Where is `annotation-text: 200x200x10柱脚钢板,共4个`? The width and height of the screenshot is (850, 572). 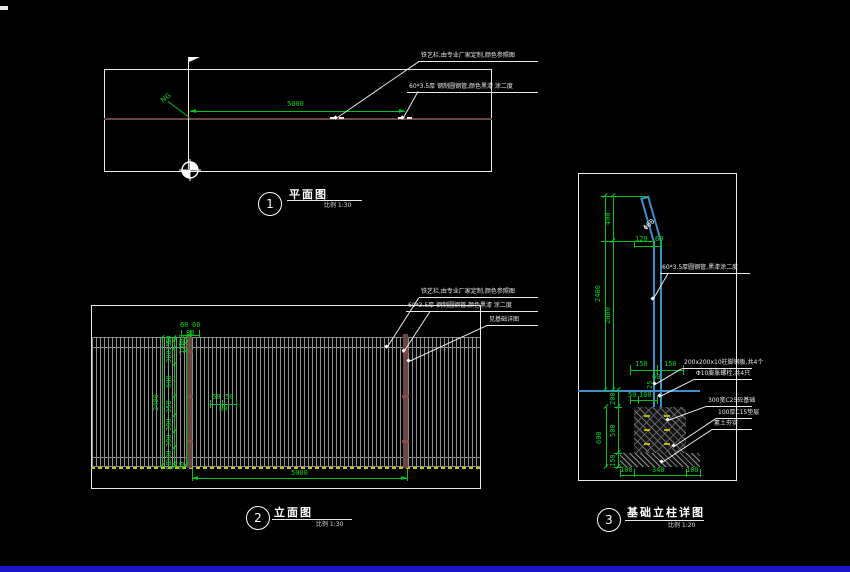 annotation-text: 200x200x10柱脚钢板,共4个 is located at coordinates (724, 362).